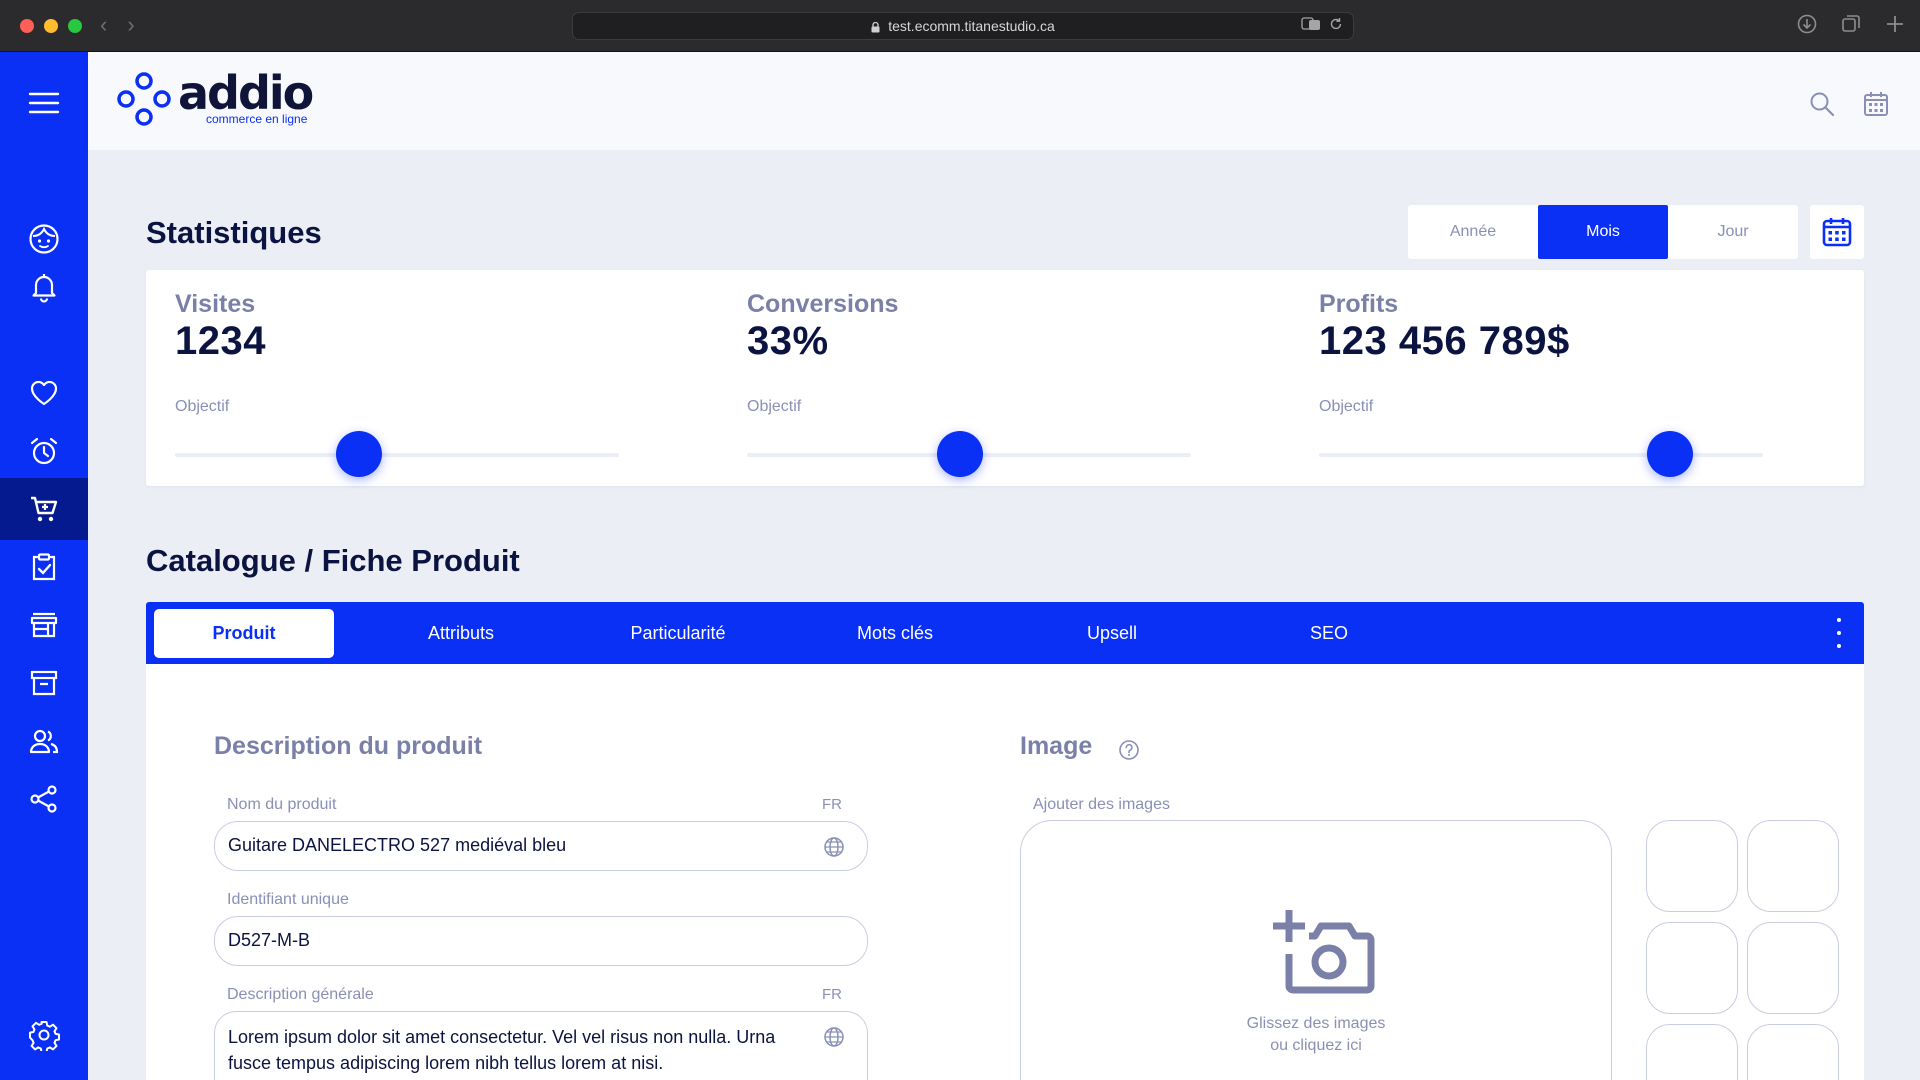 This screenshot has width=1920, height=1080. What do you see at coordinates (27, 26) in the screenshot?
I see `close-window-button` at bounding box center [27, 26].